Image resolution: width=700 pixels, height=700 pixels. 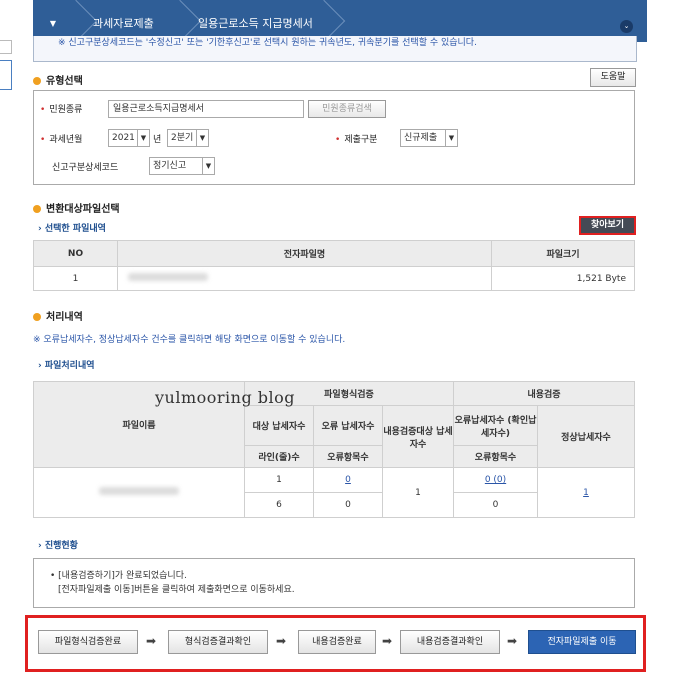 I want to click on header-content-check: 내용검증, so click(x=544, y=393).